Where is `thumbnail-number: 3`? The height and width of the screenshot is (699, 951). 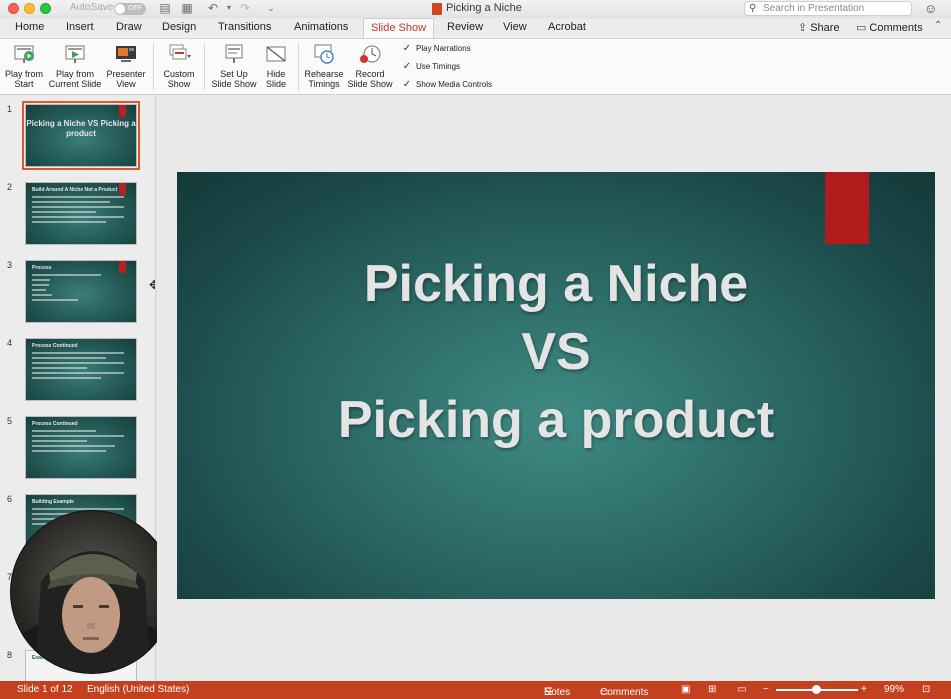
thumbnail-number: 3 is located at coordinates (10, 265).